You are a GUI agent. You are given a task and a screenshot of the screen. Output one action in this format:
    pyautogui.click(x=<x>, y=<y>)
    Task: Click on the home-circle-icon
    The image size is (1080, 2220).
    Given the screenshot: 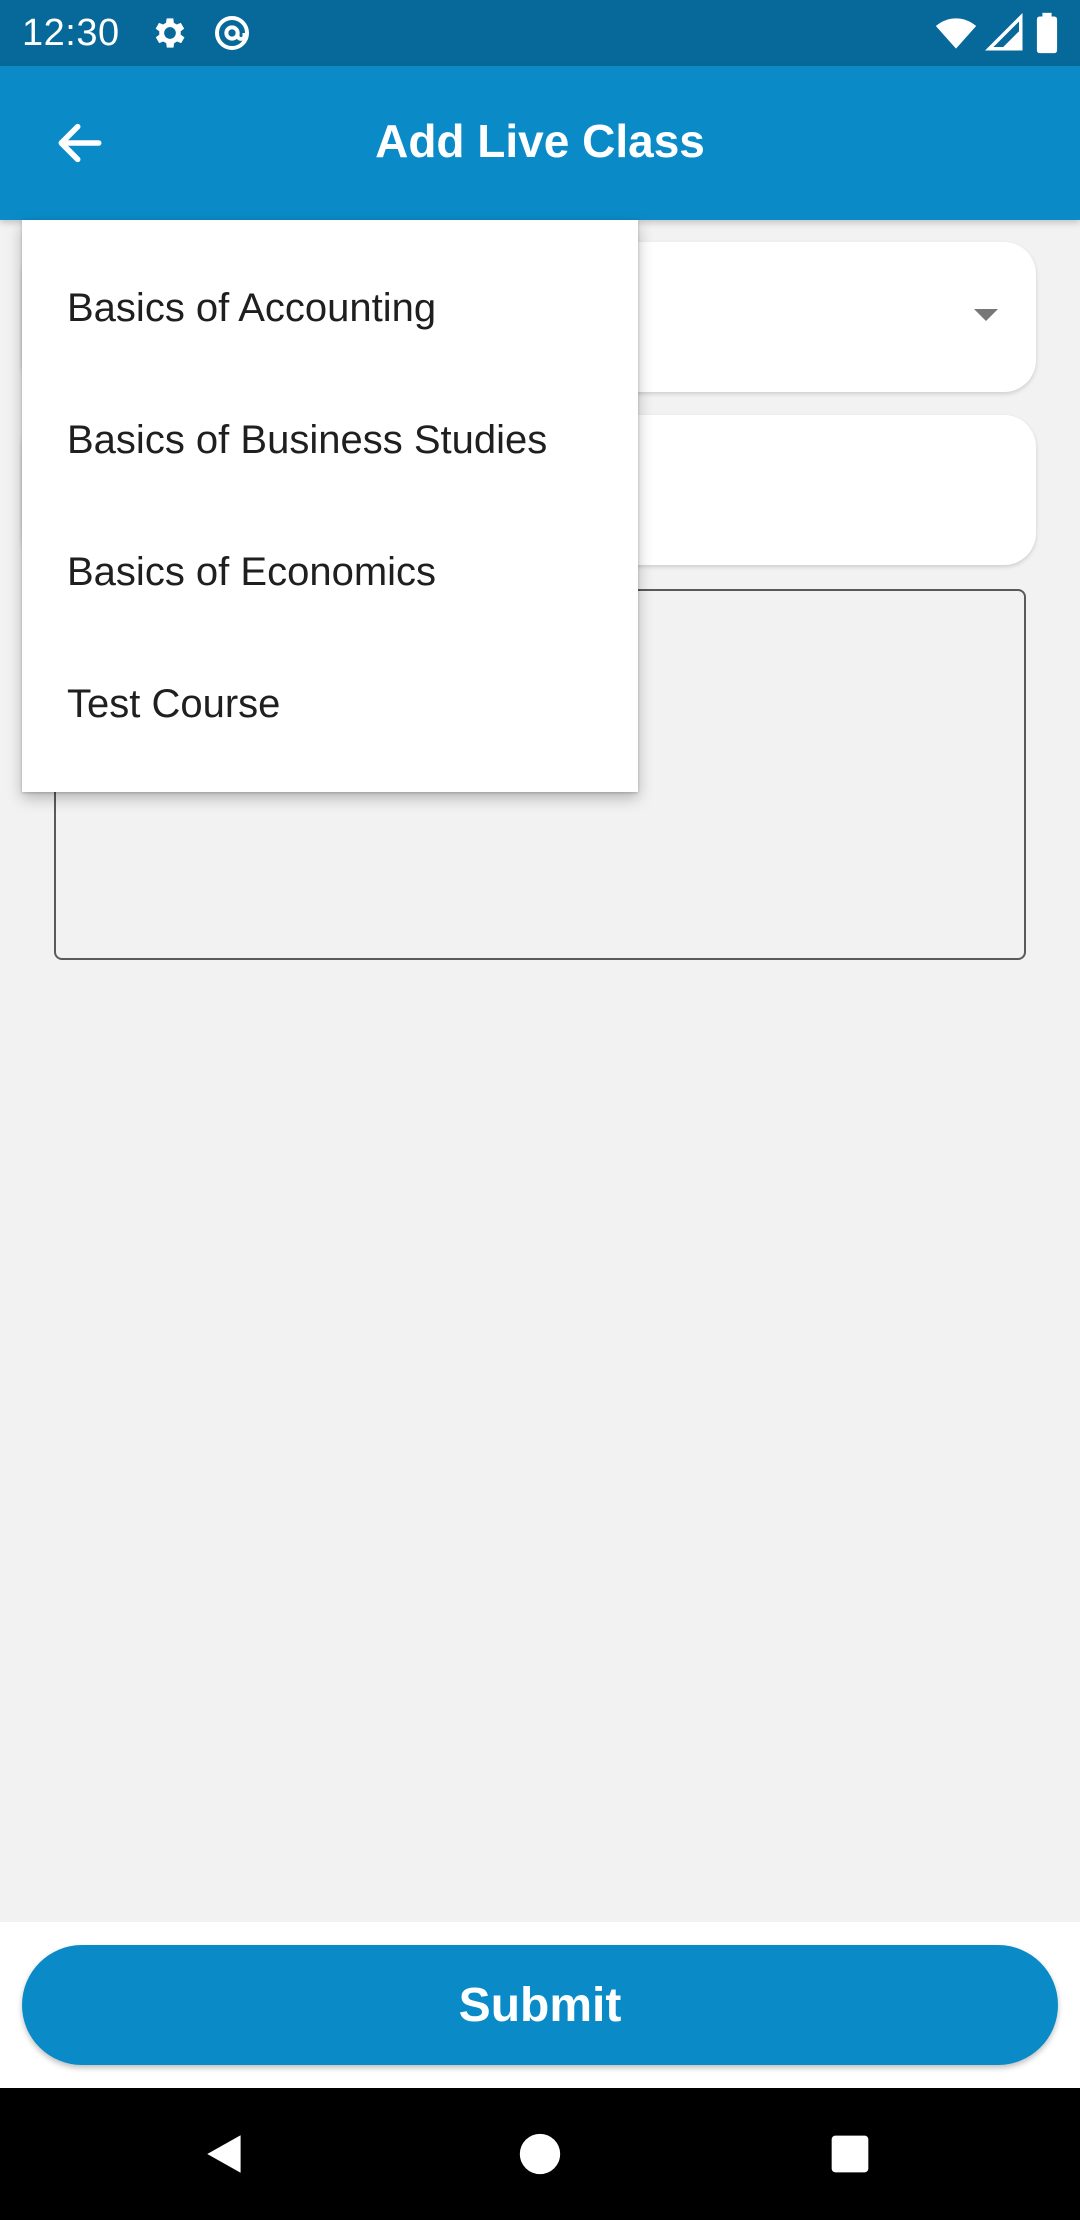 What is the action you would take?
    pyautogui.click(x=540, y=2154)
    